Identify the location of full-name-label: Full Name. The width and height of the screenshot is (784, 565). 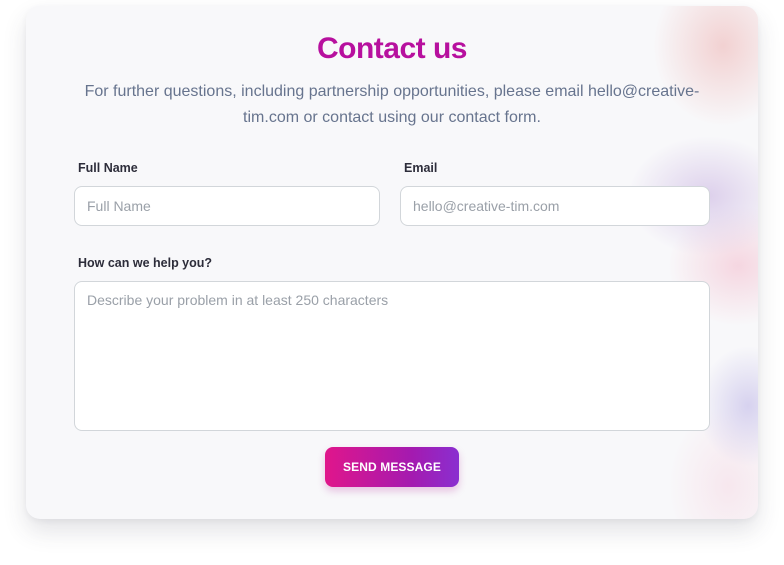
(108, 168).